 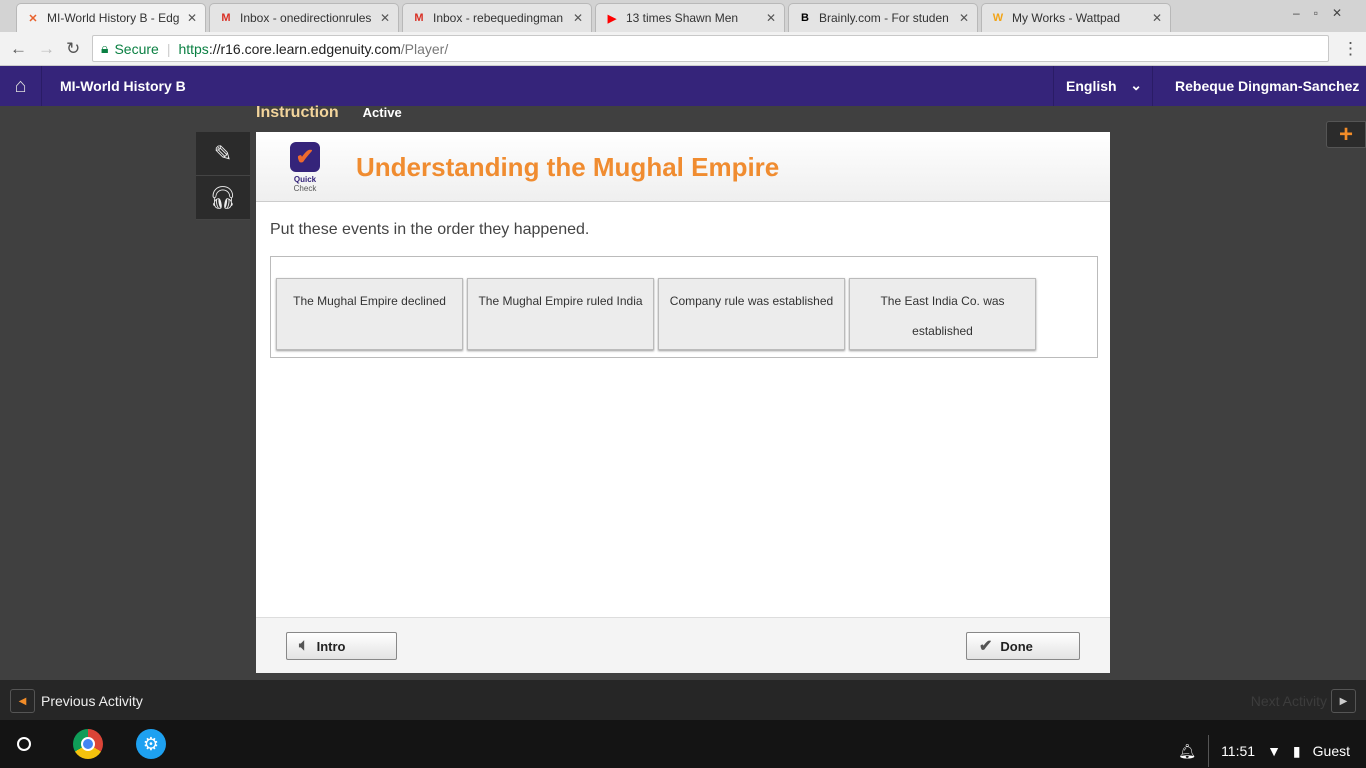 What do you see at coordinates (341, 646) in the screenshot?
I see `intro-button: 🔈︎ Intro` at bounding box center [341, 646].